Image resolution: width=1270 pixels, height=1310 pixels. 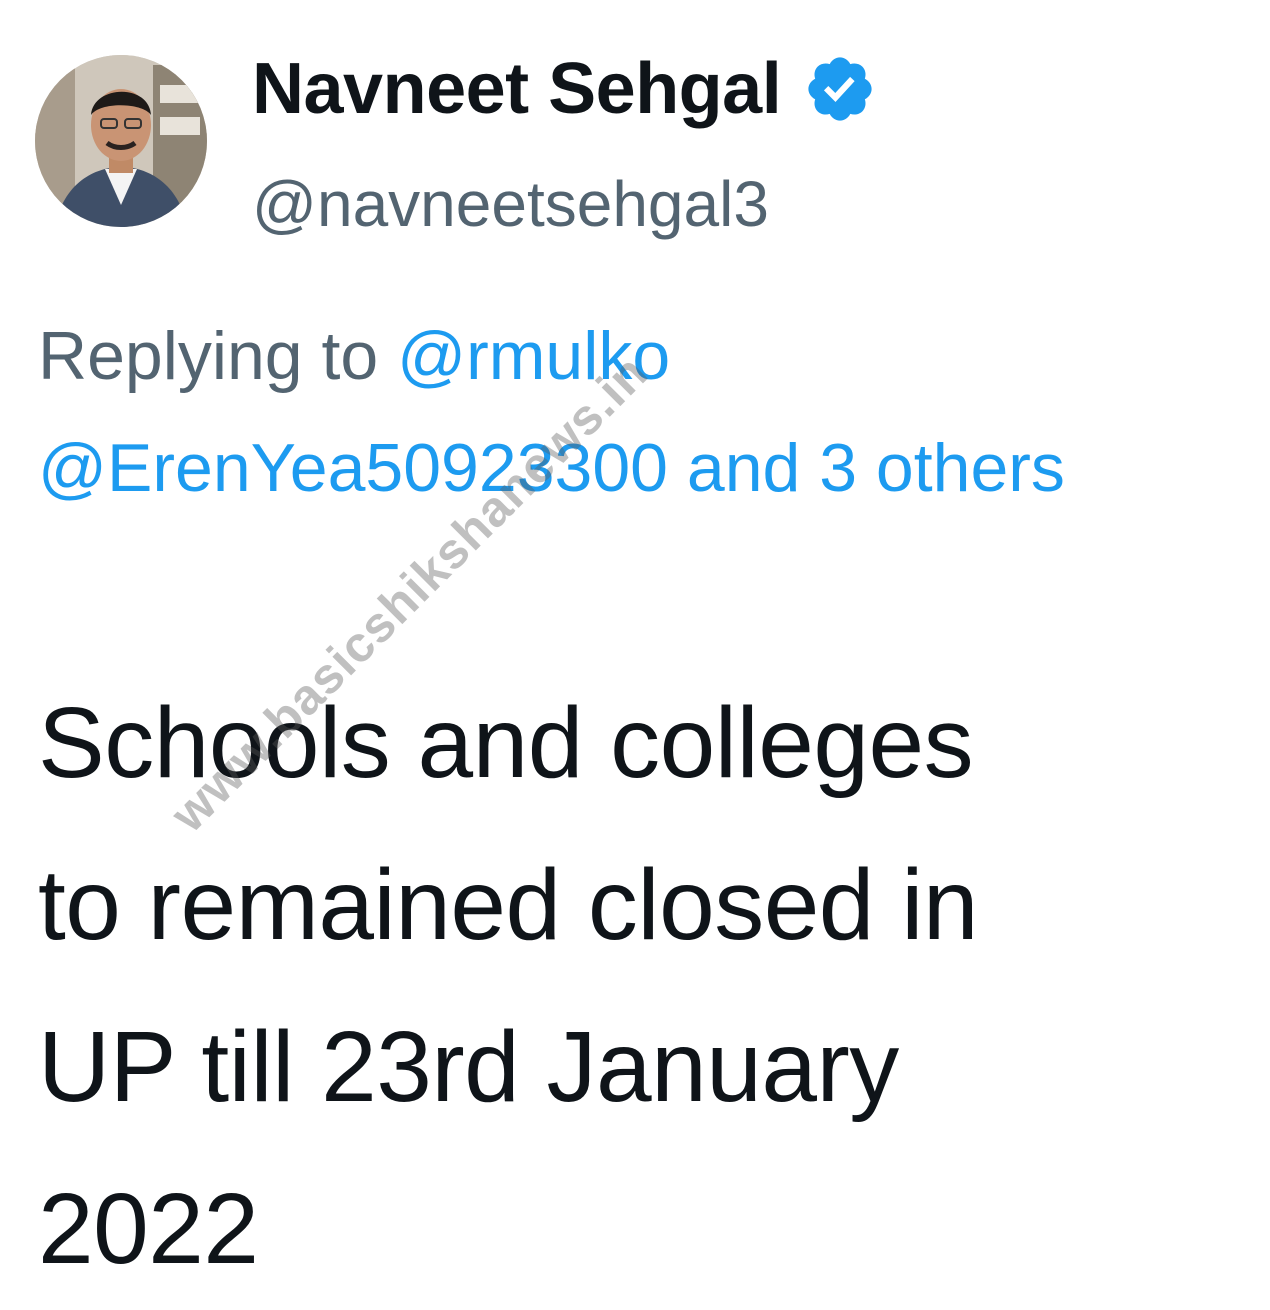 I want to click on display-name-row: Navneet Sehgal, so click(x=564, y=89).